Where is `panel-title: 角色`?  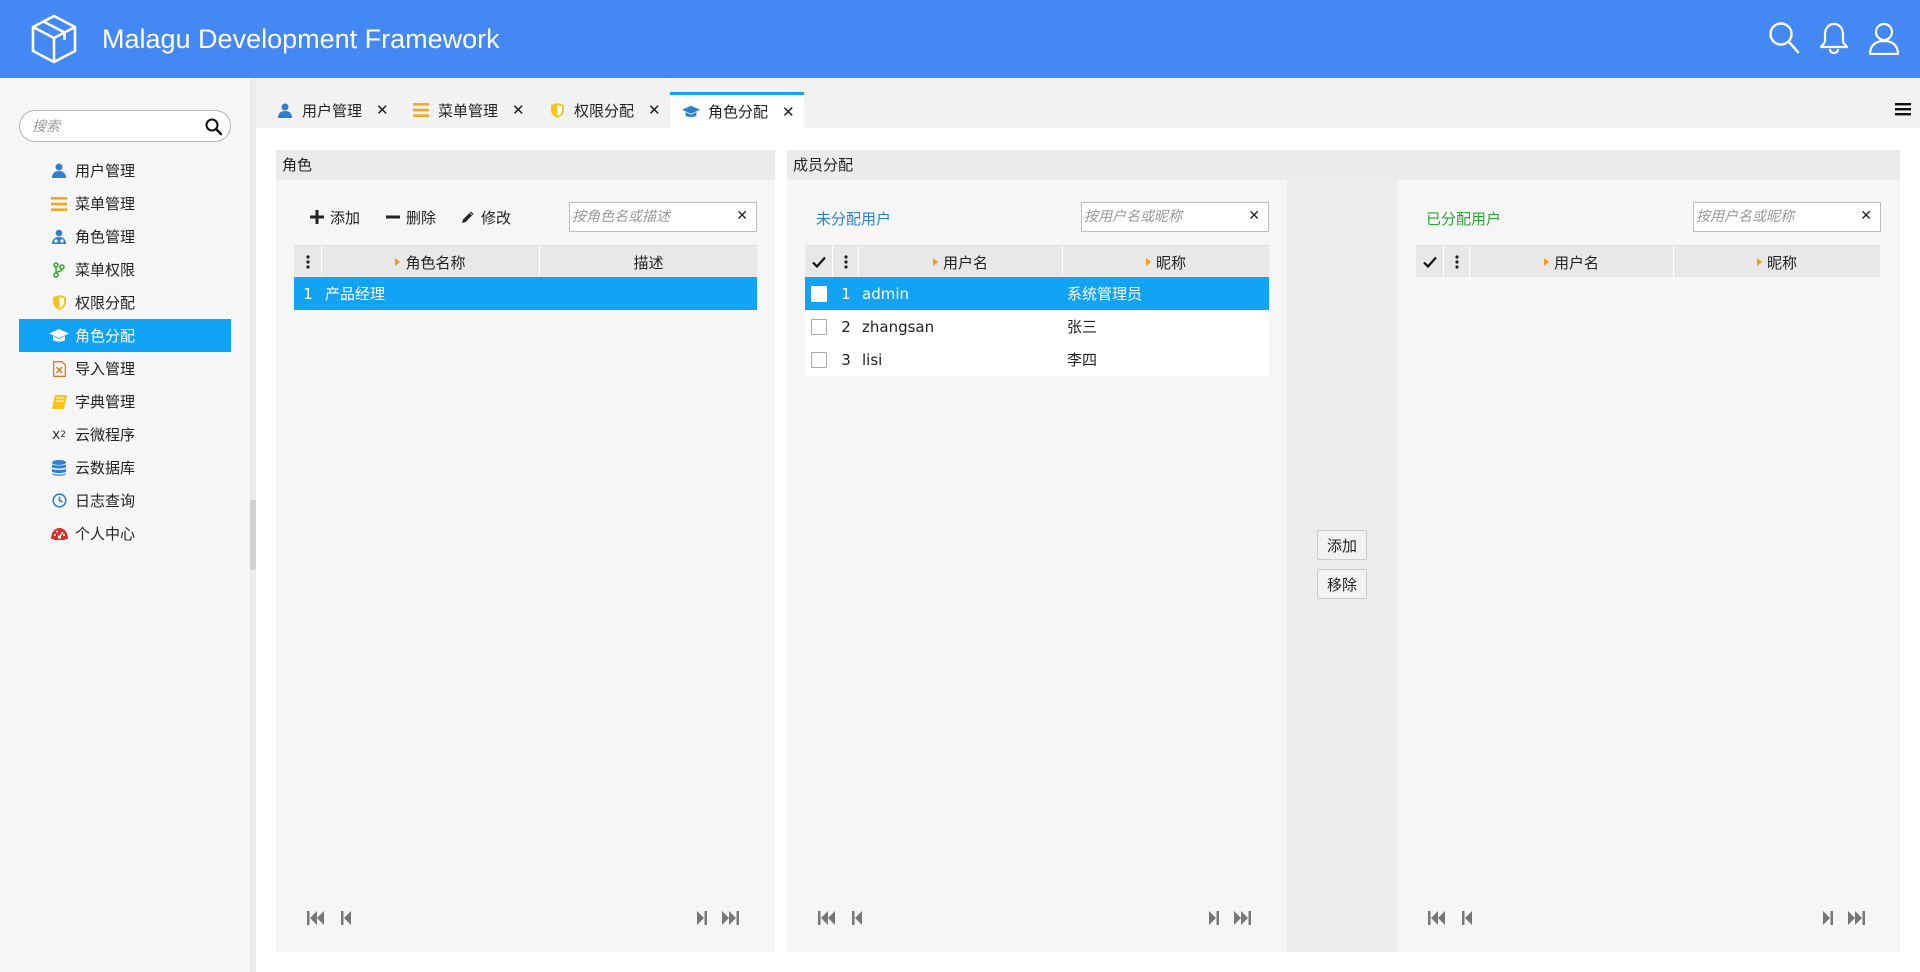 panel-title: 角色 is located at coordinates (525, 165).